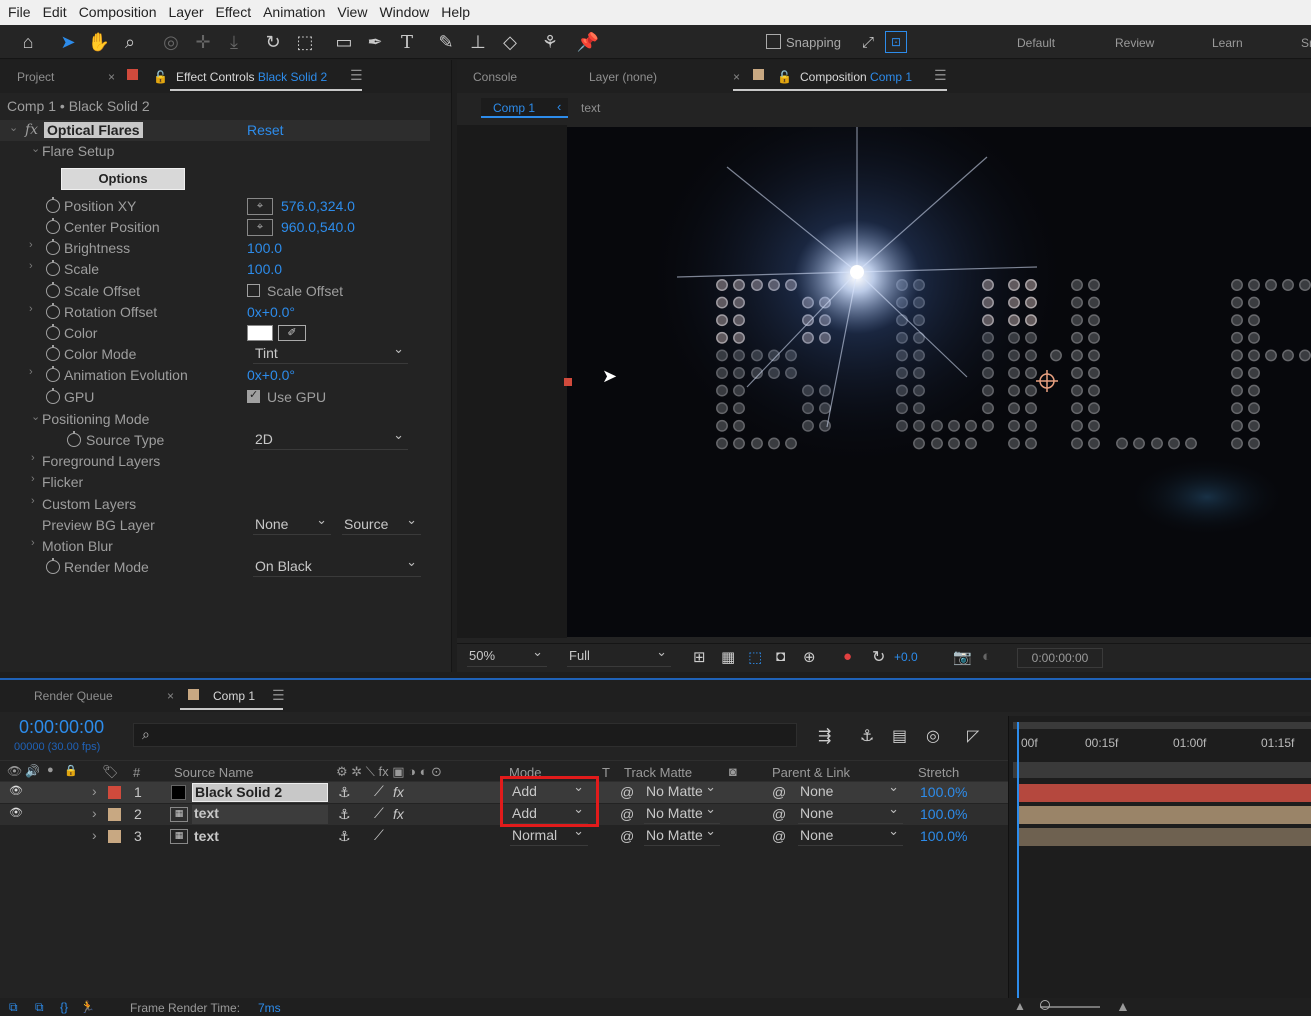 Image resolution: width=1311 pixels, height=1016 pixels. What do you see at coordinates (64, 1007) in the screenshot?
I see `in-out-toggle-icon: {}` at bounding box center [64, 1007].